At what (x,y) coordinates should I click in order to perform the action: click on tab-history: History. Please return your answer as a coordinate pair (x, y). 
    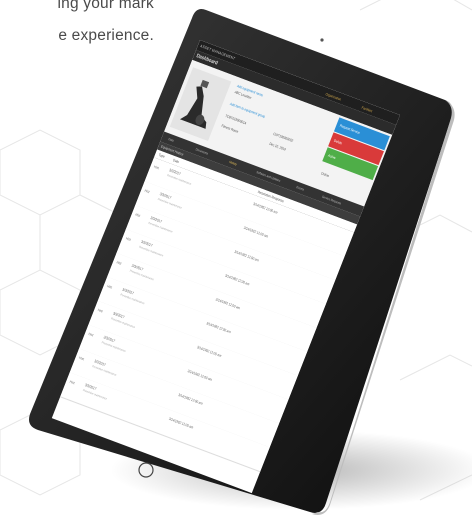
    Looking at the image, I should click on (233, 163).